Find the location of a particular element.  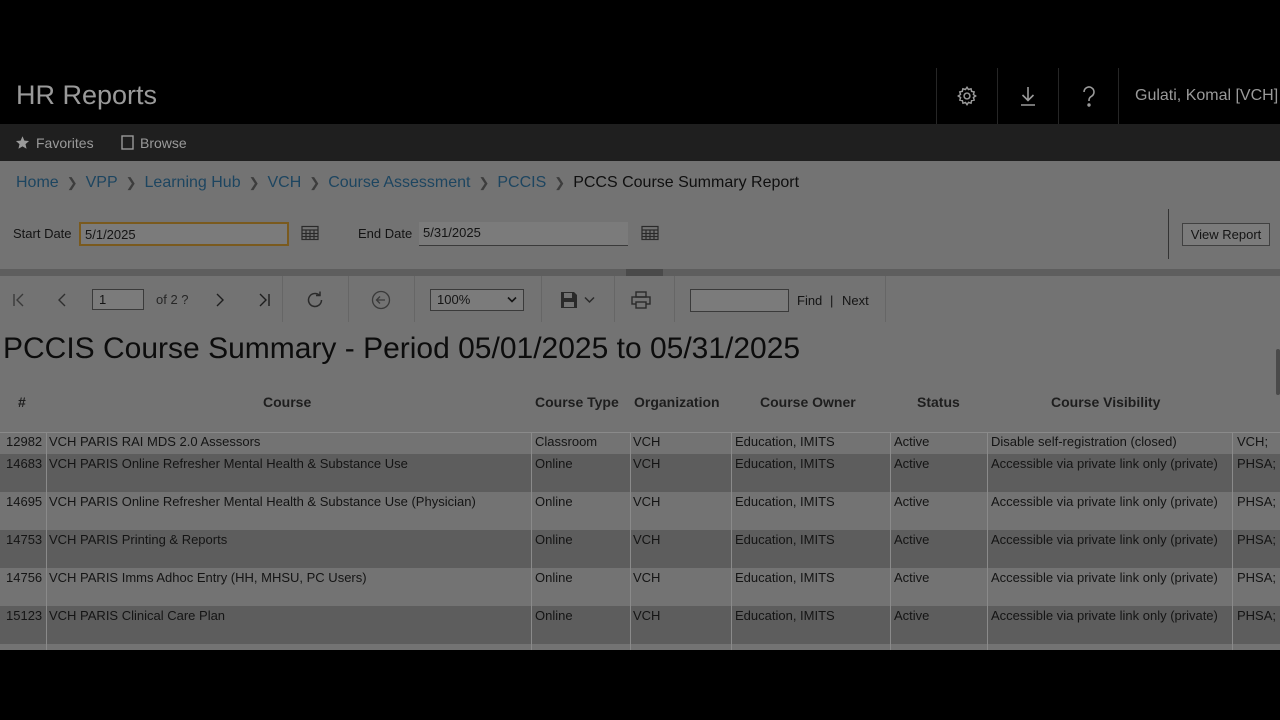

start-date-calendar-button is located at coordinates (310, 233).